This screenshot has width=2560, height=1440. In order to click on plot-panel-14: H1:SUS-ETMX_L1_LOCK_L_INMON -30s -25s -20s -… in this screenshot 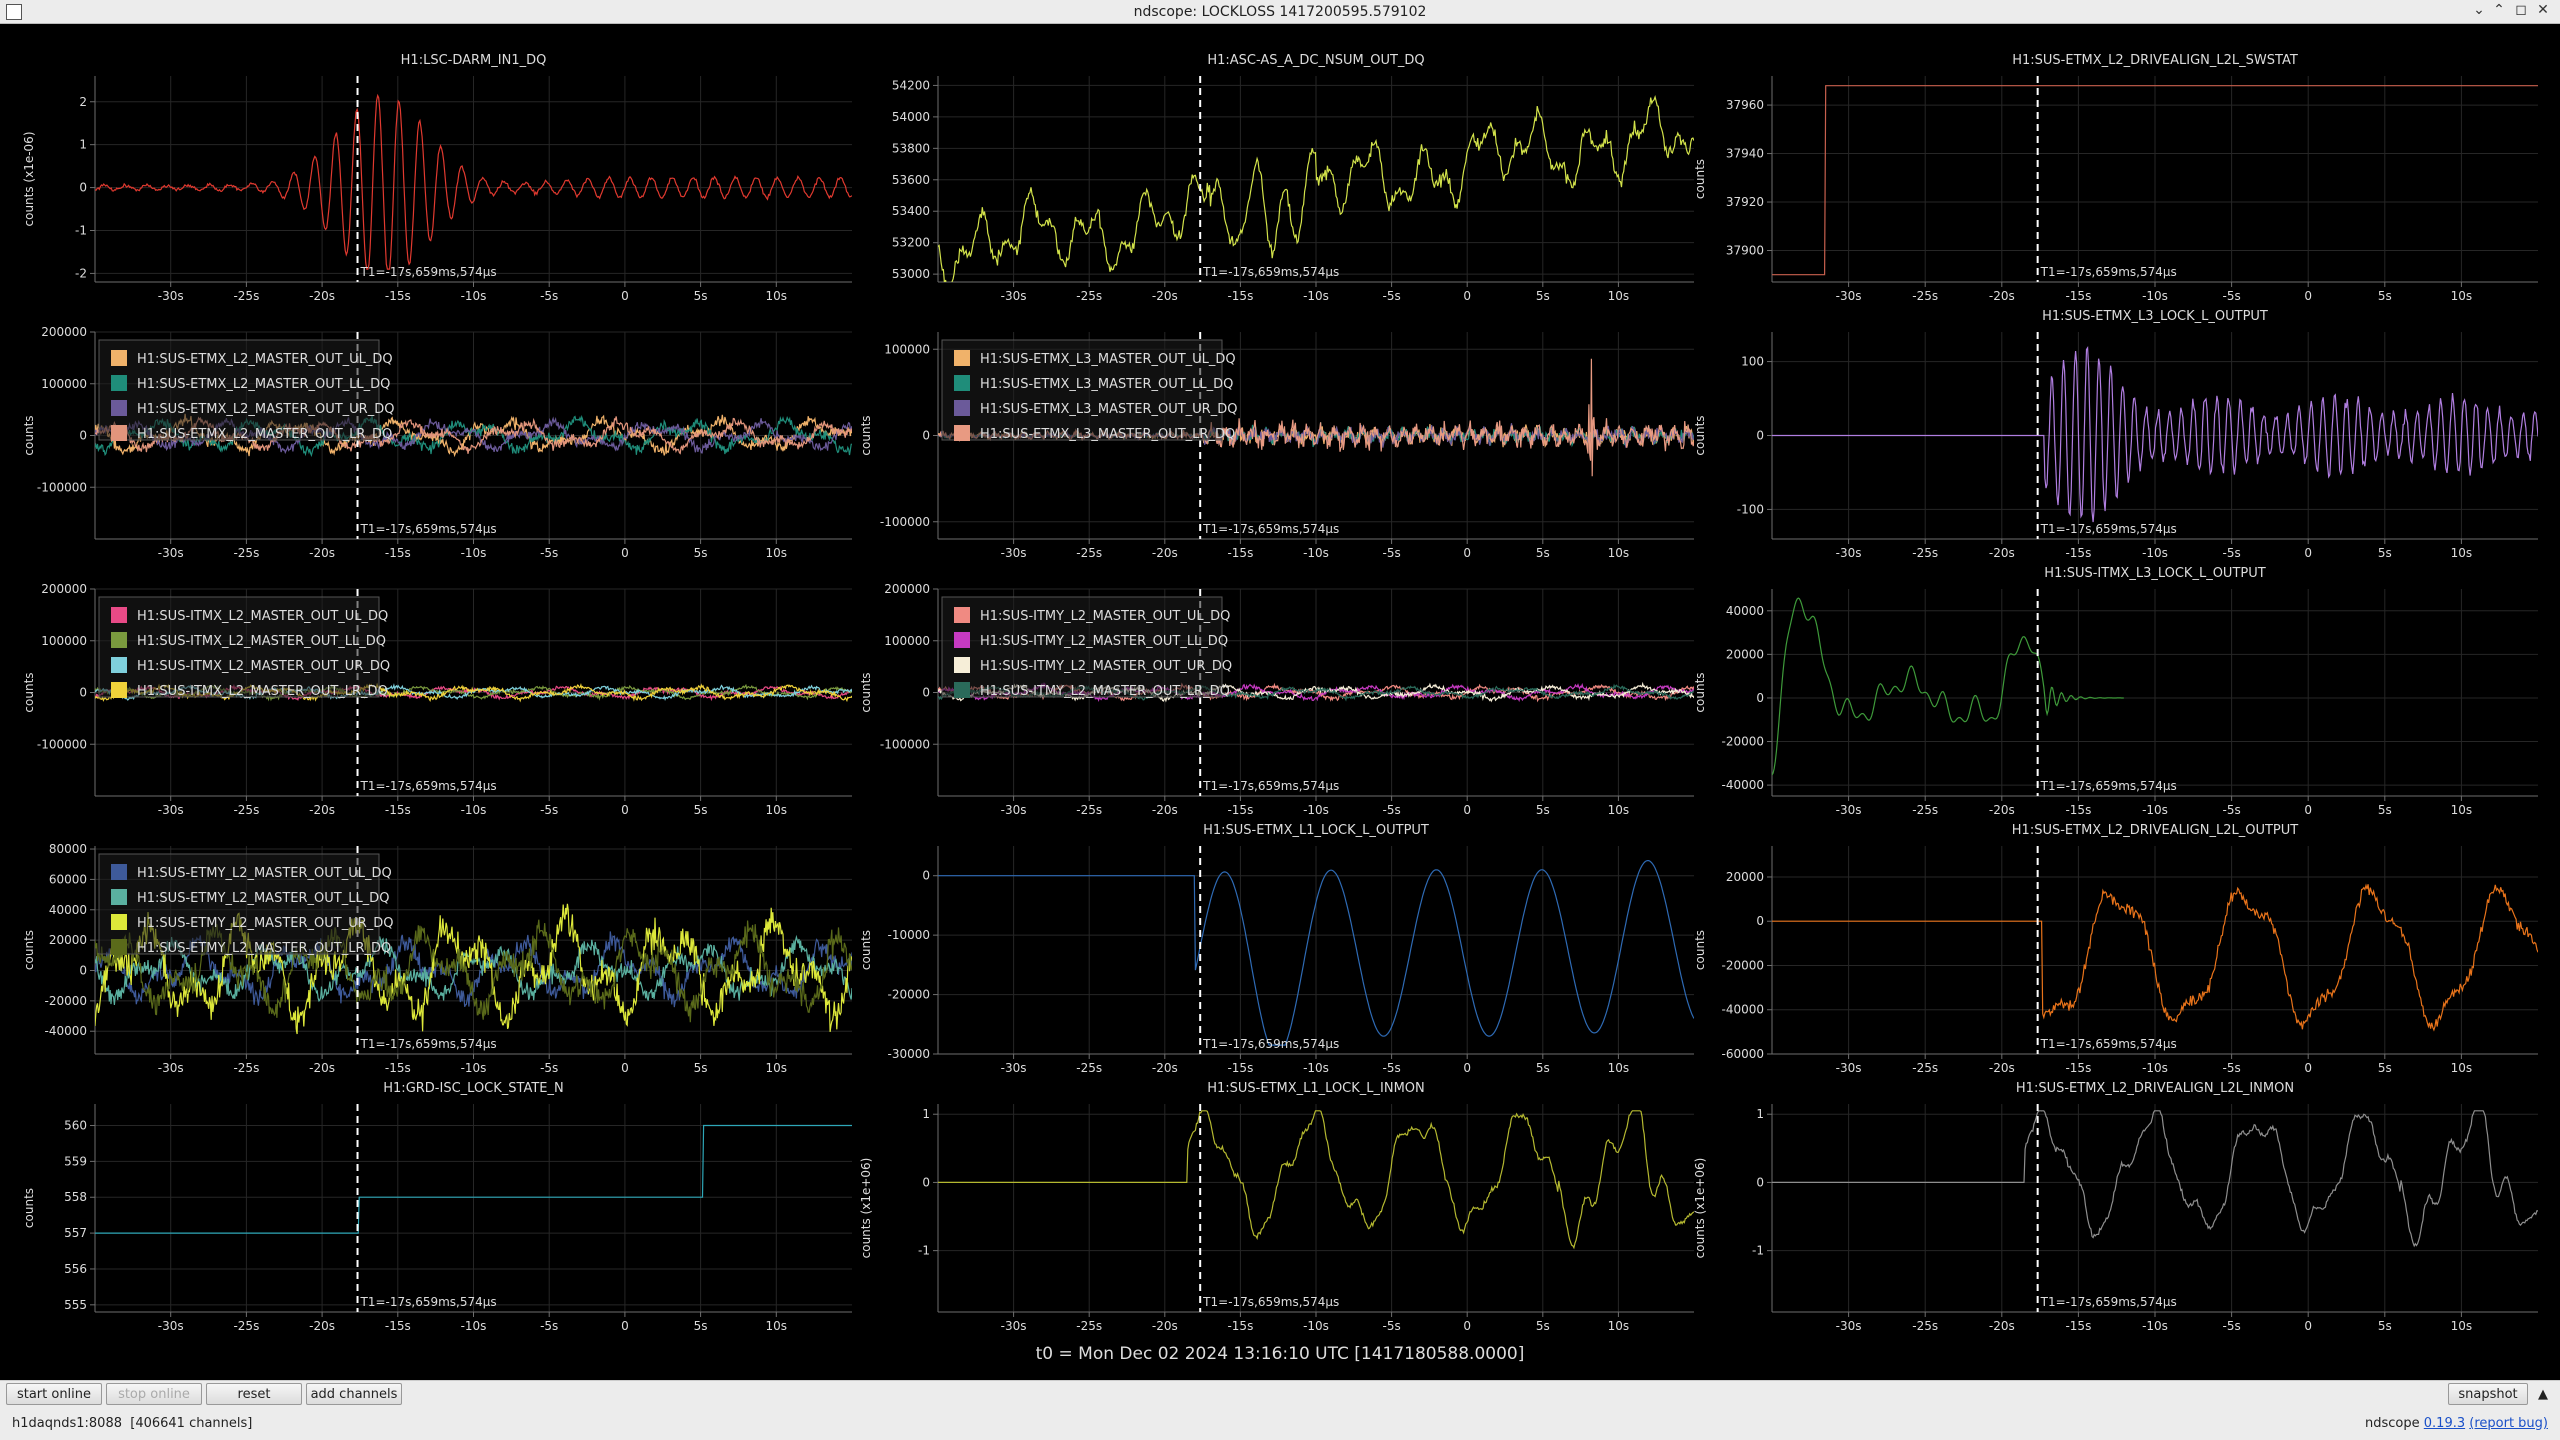, I will do `click(1276, 1207)`.